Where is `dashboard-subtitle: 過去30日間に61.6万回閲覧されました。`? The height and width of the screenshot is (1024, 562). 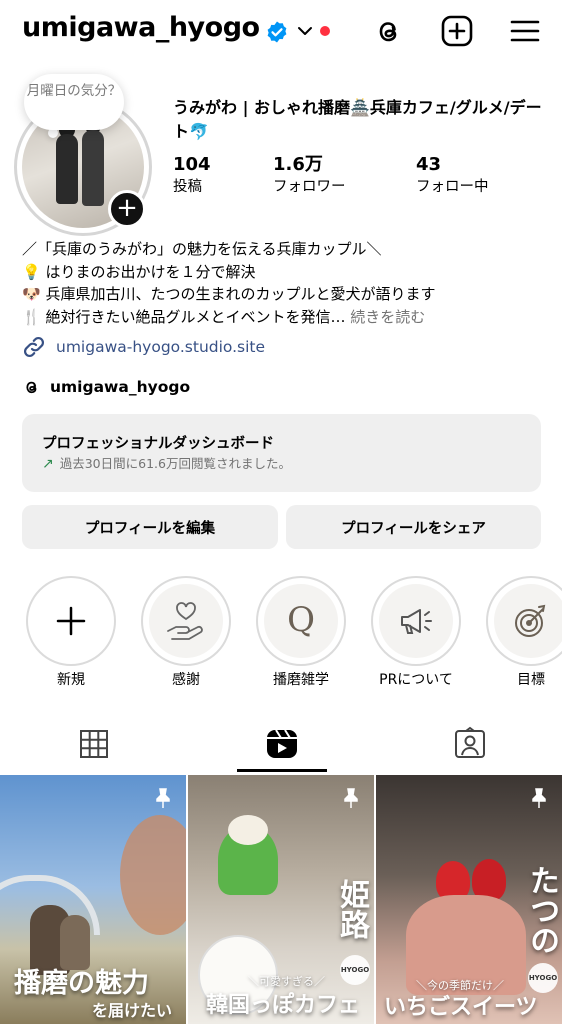
dashboard-subtitle: 過去30日間に61.6万回閲覧されました。 is located at coordinates (175, 463).